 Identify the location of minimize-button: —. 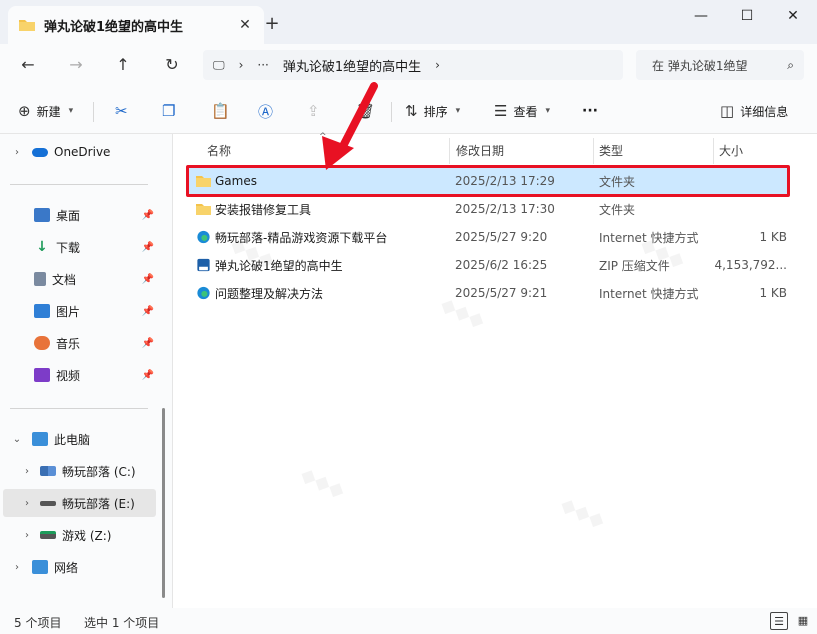
(701, 16).